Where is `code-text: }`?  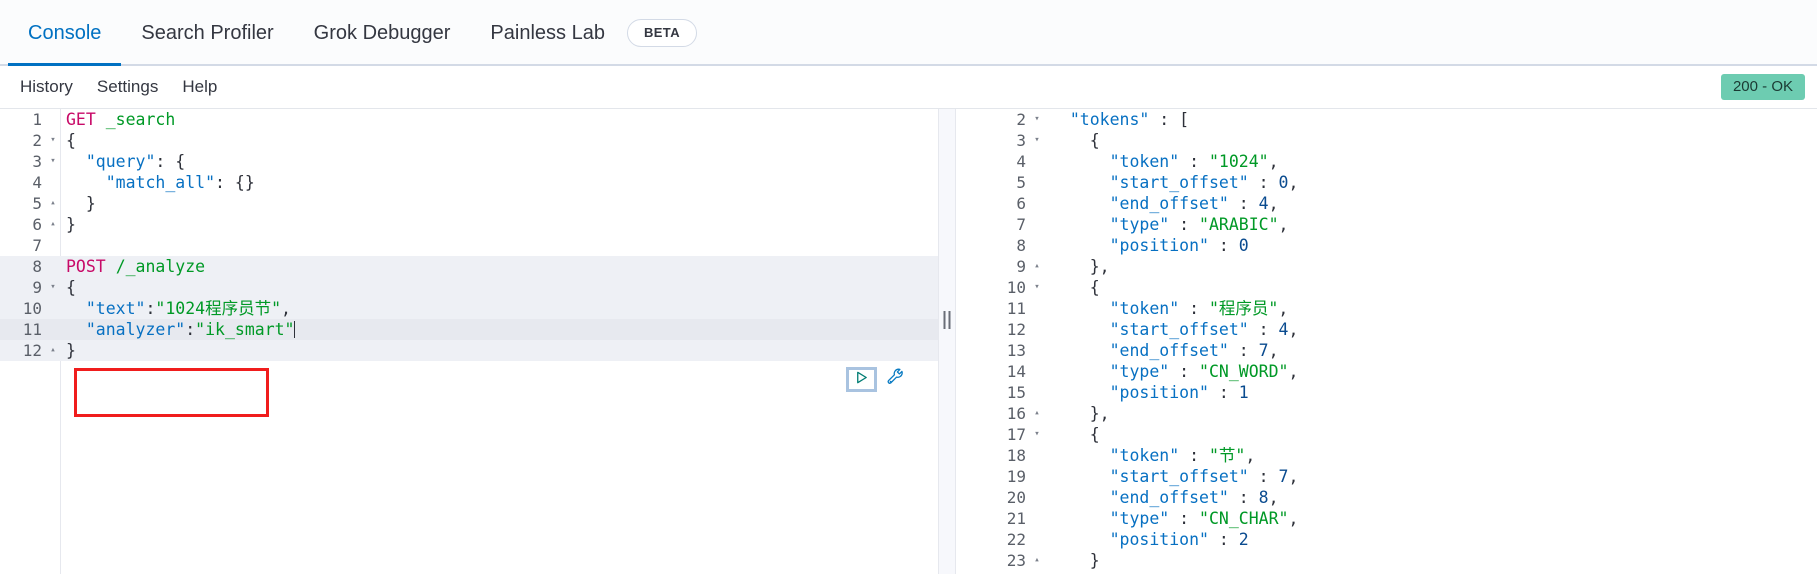
code-text: } is located at coordinates (71, 224).